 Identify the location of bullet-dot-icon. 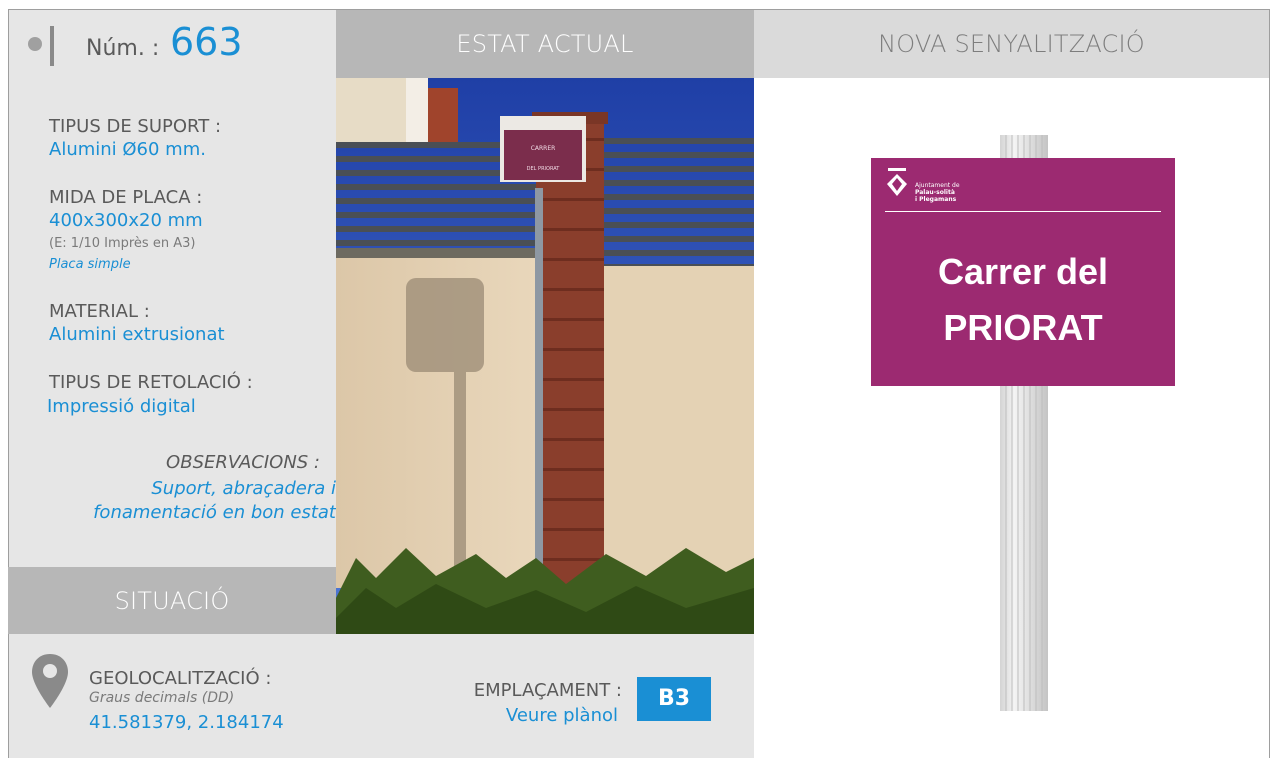
(35, 44).